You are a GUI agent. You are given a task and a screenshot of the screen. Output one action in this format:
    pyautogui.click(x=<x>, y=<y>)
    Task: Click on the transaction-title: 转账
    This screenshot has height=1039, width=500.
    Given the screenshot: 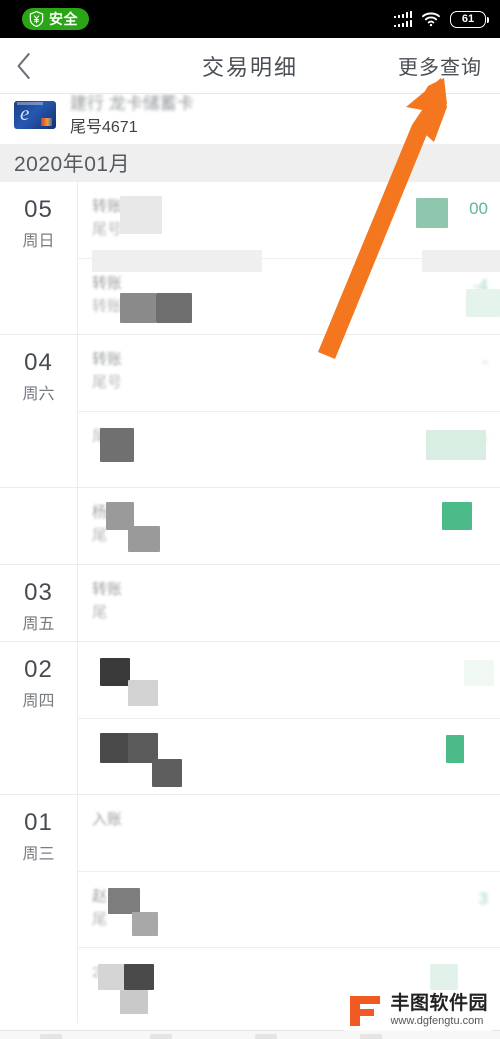 What is the action you would take?
    pyautogui.click(x=107, y=359)
    